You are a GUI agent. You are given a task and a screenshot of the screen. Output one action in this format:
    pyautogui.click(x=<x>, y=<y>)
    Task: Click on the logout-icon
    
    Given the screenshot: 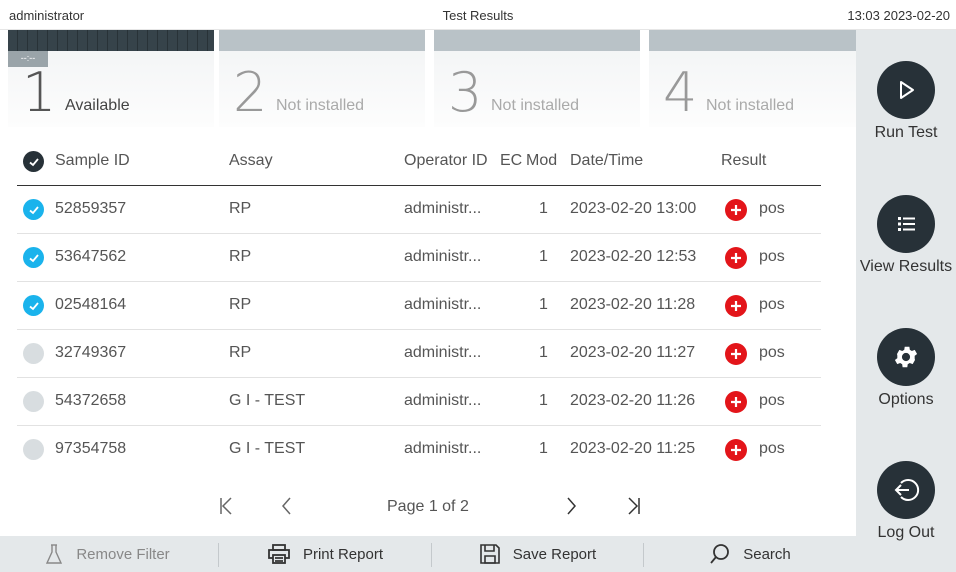 What is the action you would take?
    pyautogui.click(x=906, y=490)
    